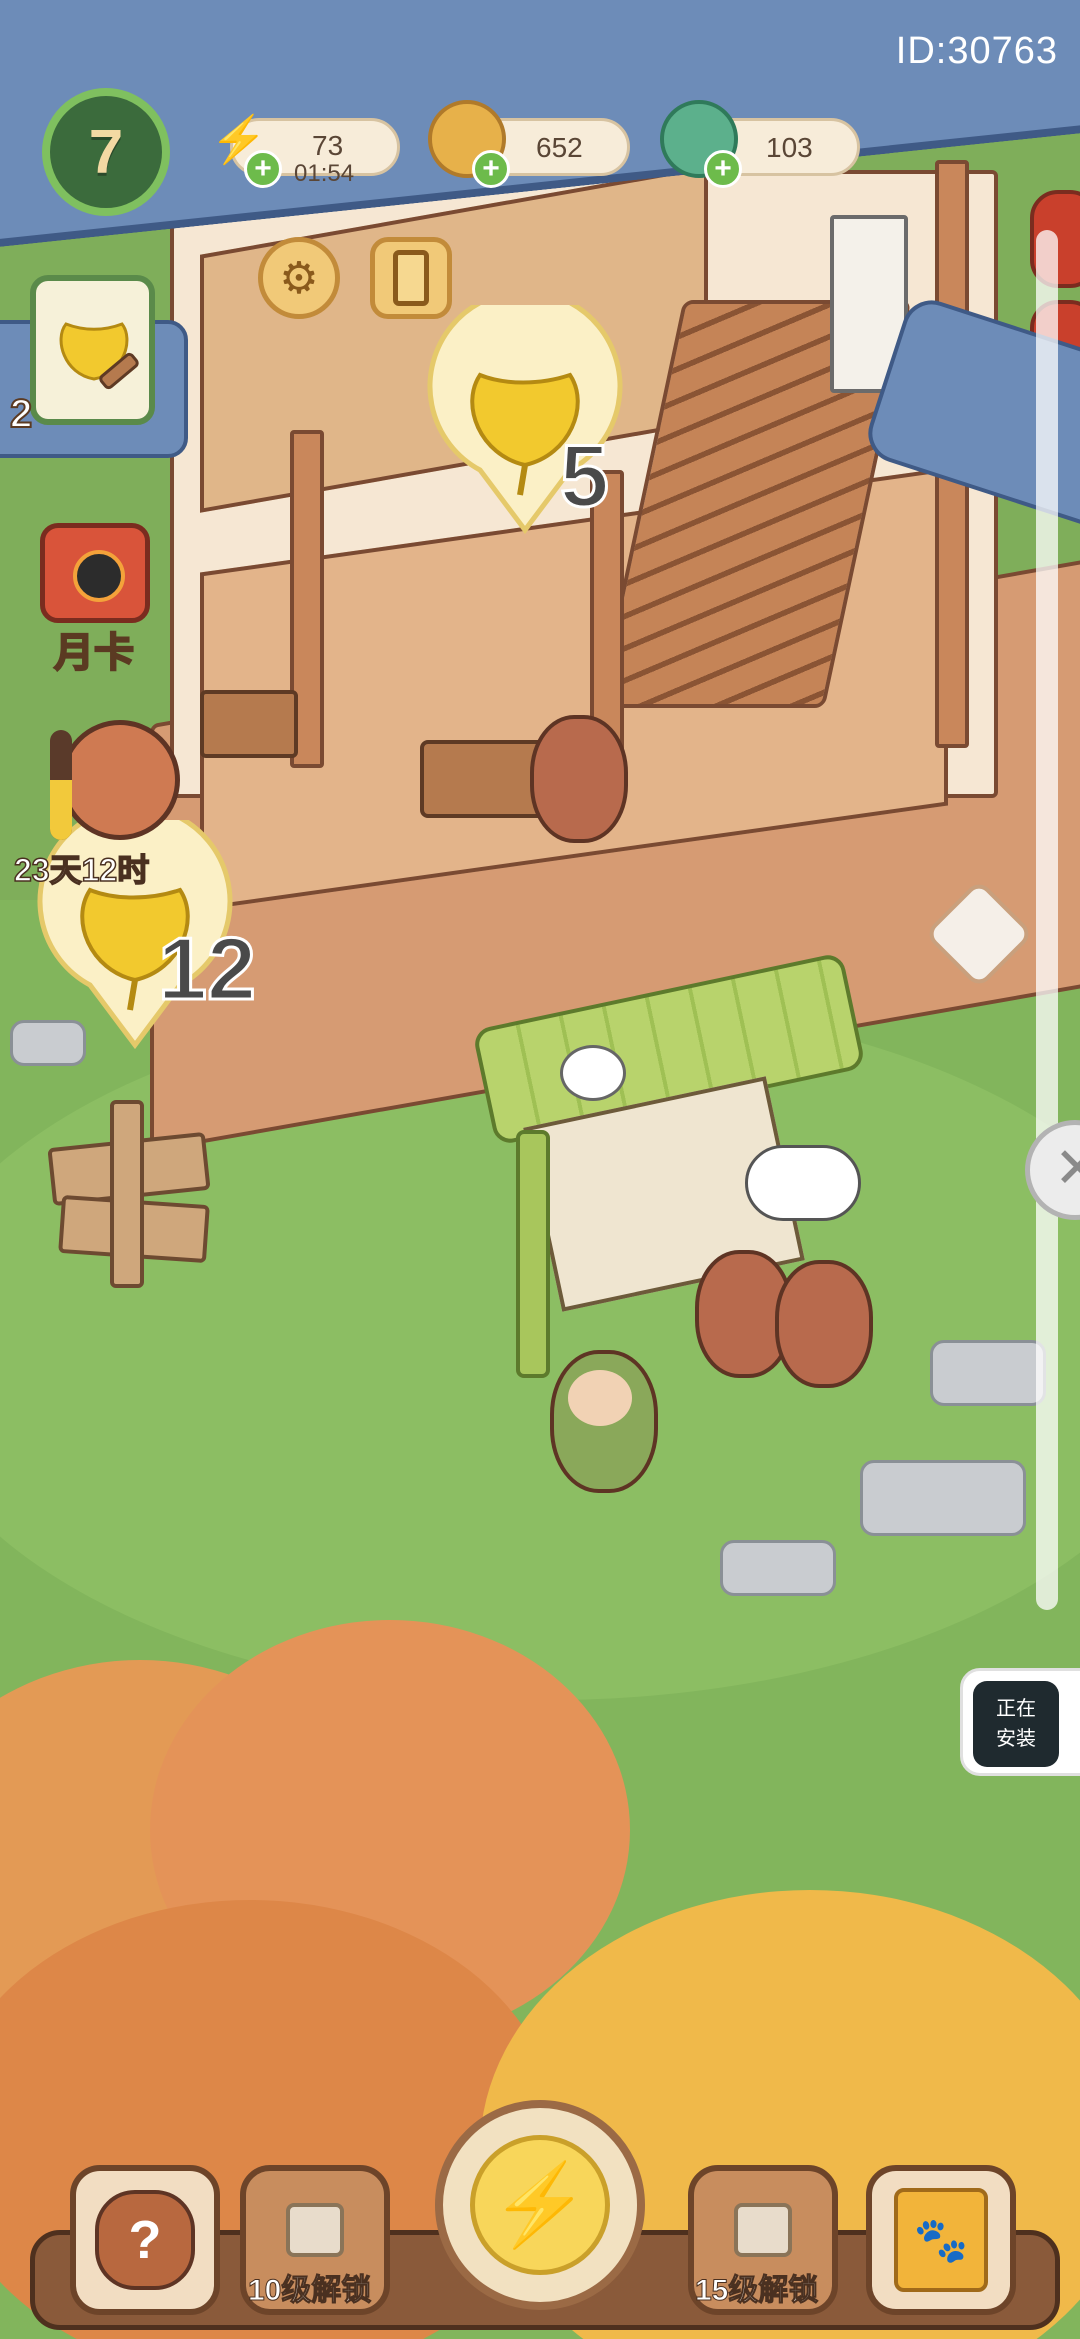 The height and width of the screenshot is (2339, 1080). I want to click on loft-ginkgo-count: 5, so click(585, 476).